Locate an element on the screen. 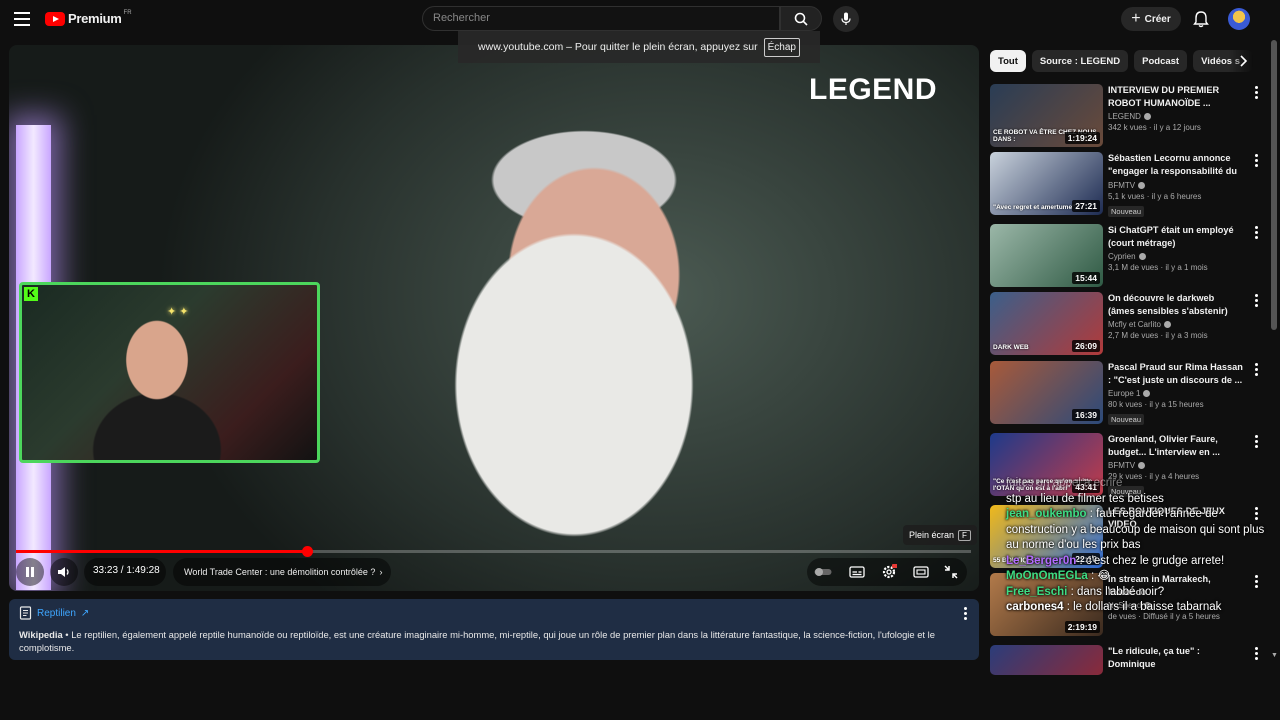  thumbnail-caption: "Avec regret et amertume" is located at coordinates (1034, 207).